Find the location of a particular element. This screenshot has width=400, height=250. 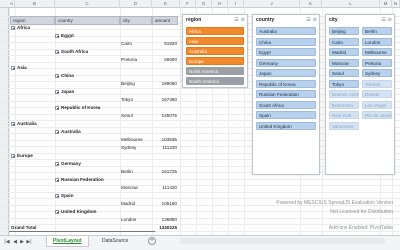

slicer-item-city: Edmonton is located at coordinates (344, 104).